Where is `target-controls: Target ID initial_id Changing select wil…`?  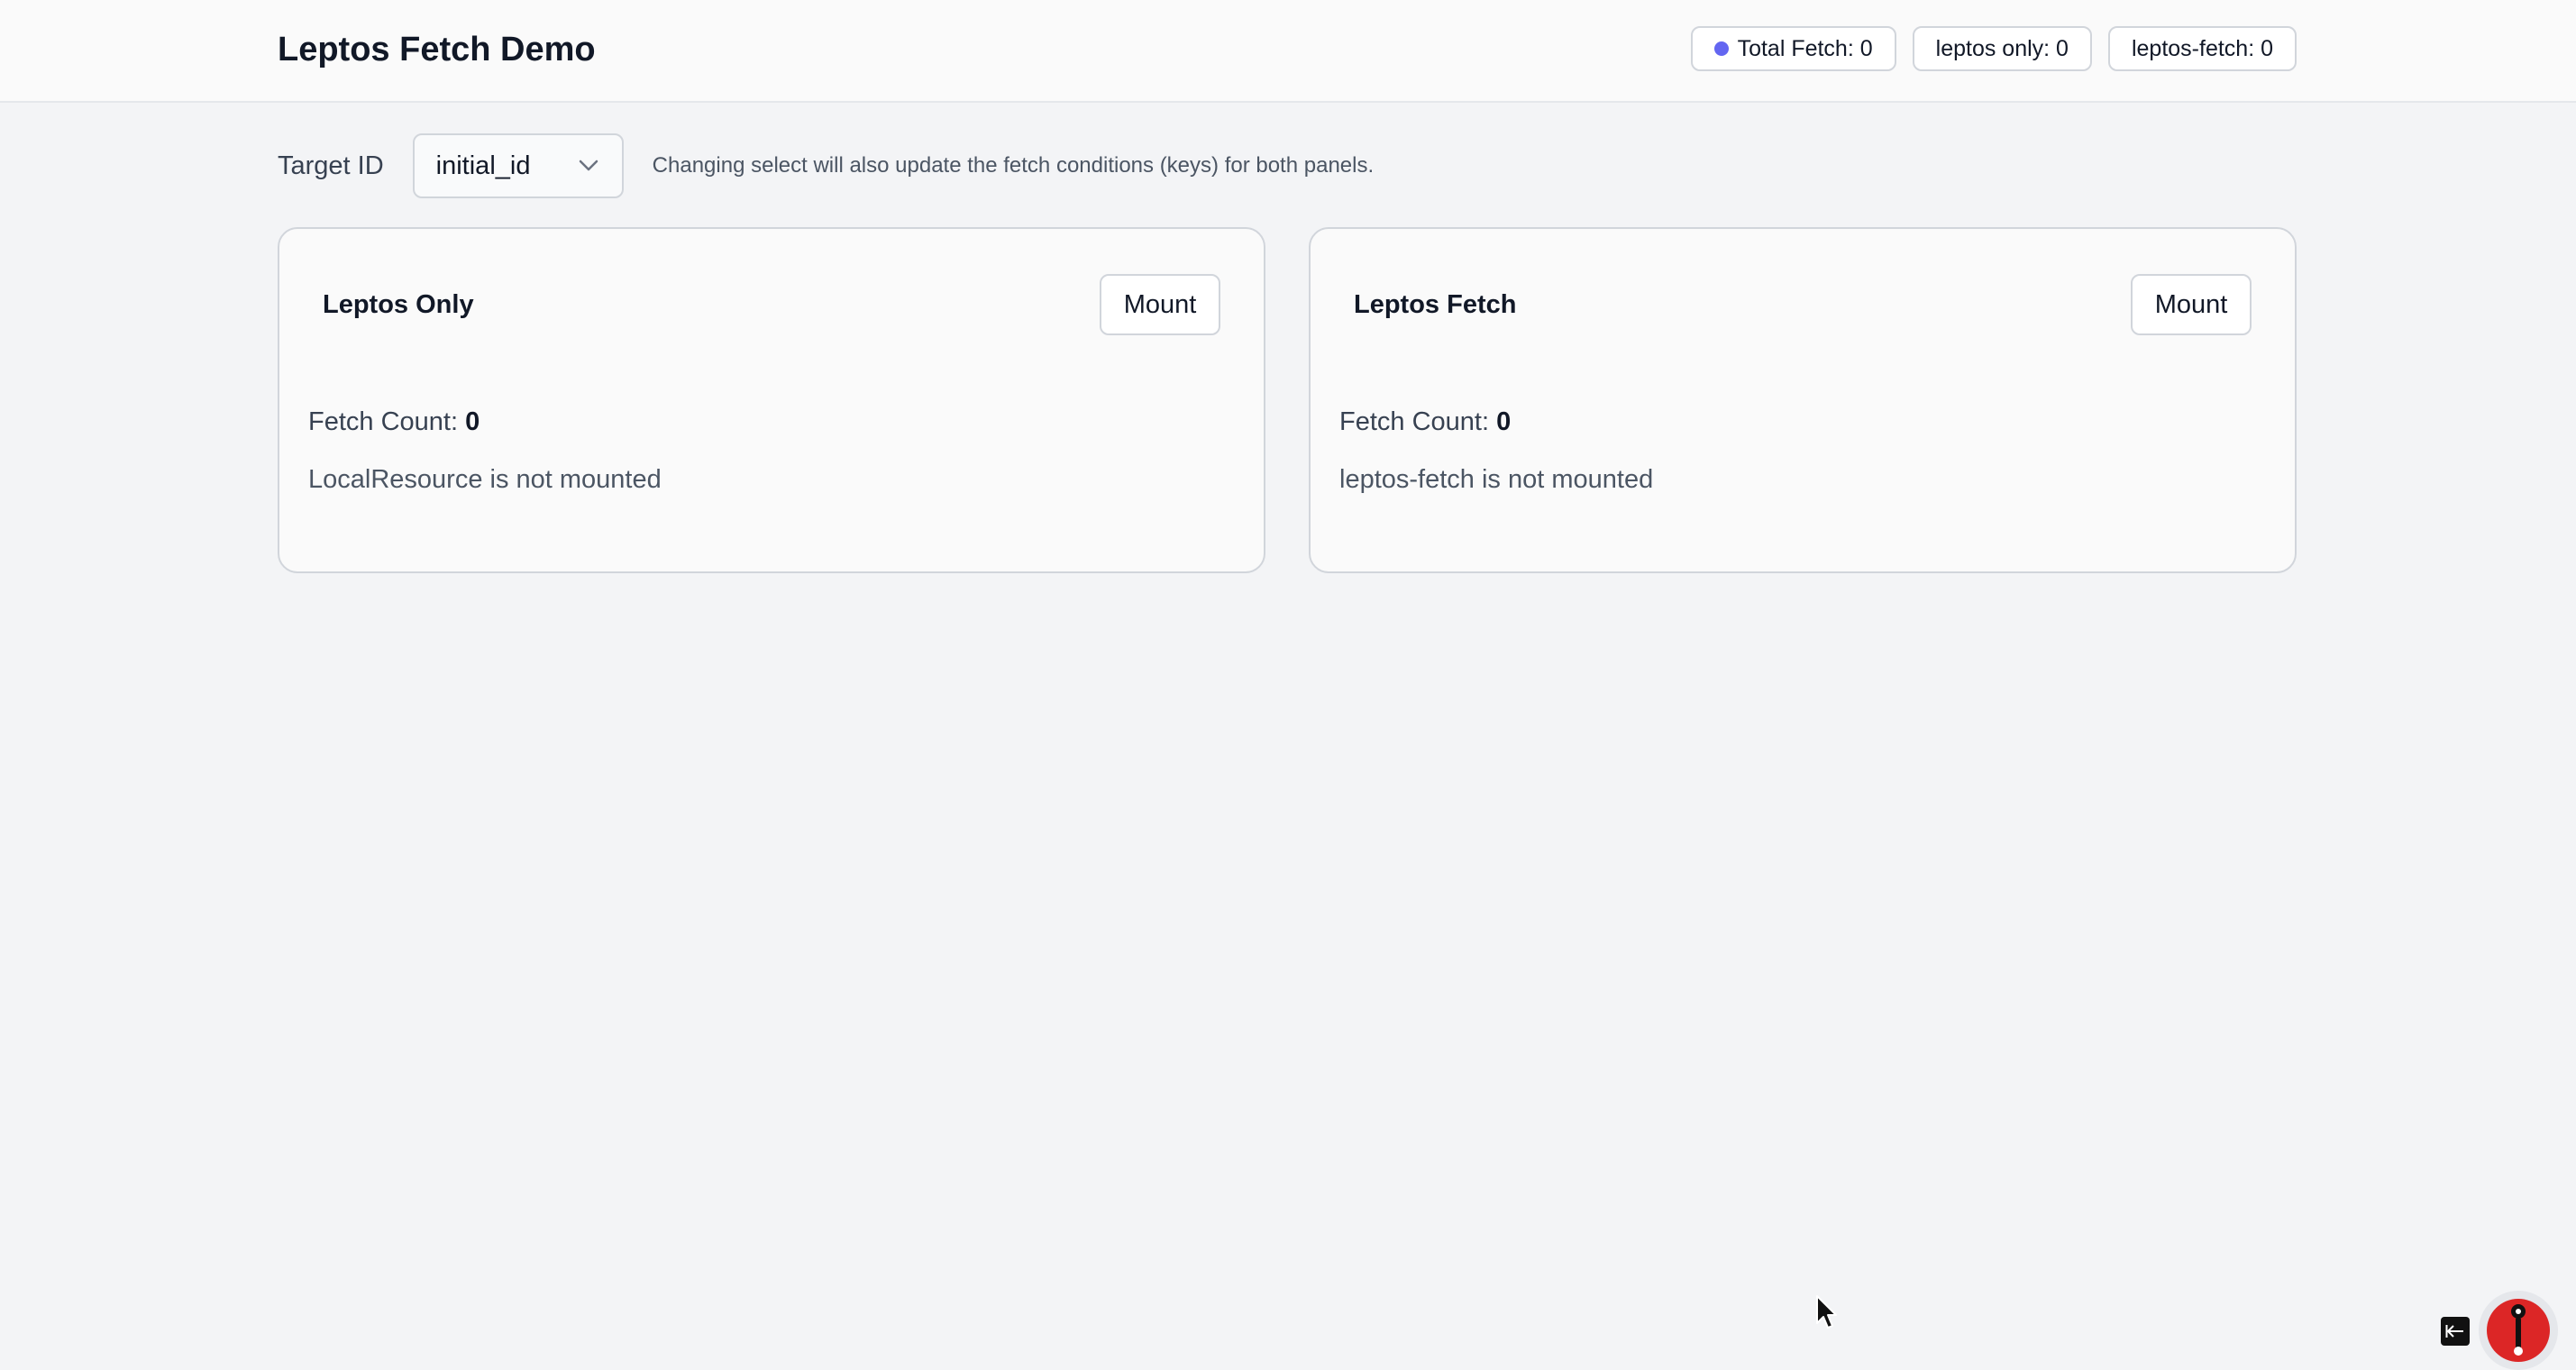 target-controls: Target ID initial_id Changing select wil… is located at coordinates (826, 165).